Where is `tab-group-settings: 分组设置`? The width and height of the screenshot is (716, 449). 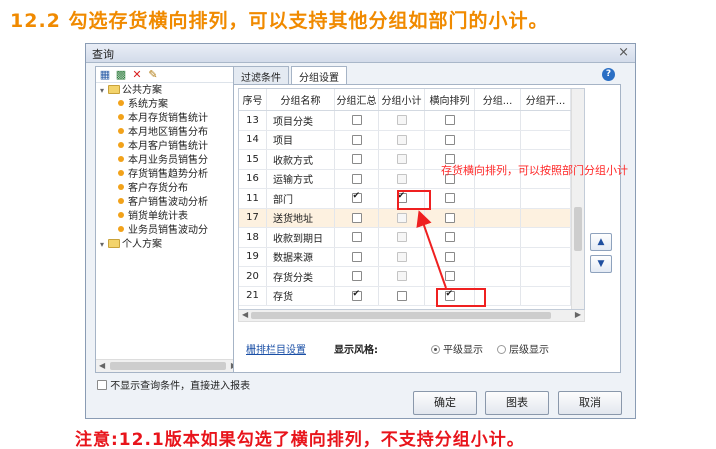
tab-group-settings: 分组设置 is located at coordinates (319, 75).